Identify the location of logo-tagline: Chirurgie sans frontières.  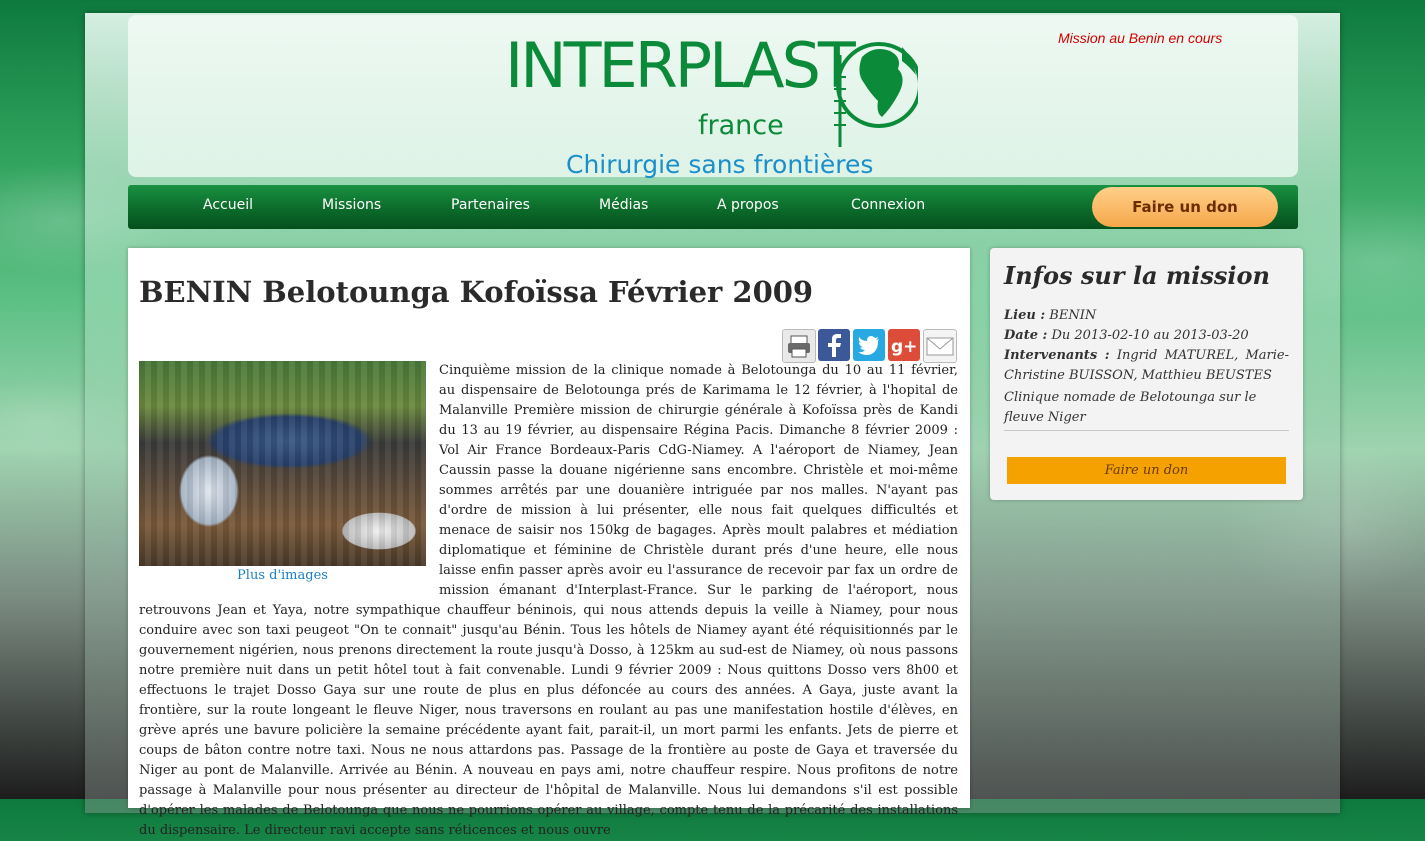
(720, 164).